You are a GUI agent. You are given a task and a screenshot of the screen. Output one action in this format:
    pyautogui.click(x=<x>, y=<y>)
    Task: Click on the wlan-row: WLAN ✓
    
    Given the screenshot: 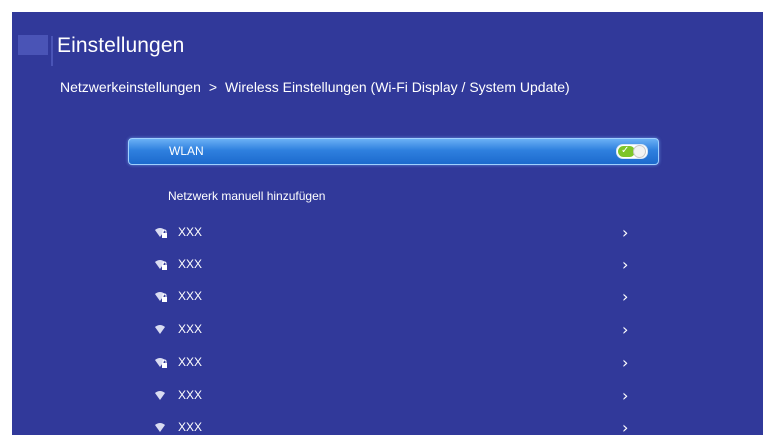 What is the action you would take?
    pyautogui.click(x=393, y=151)
    